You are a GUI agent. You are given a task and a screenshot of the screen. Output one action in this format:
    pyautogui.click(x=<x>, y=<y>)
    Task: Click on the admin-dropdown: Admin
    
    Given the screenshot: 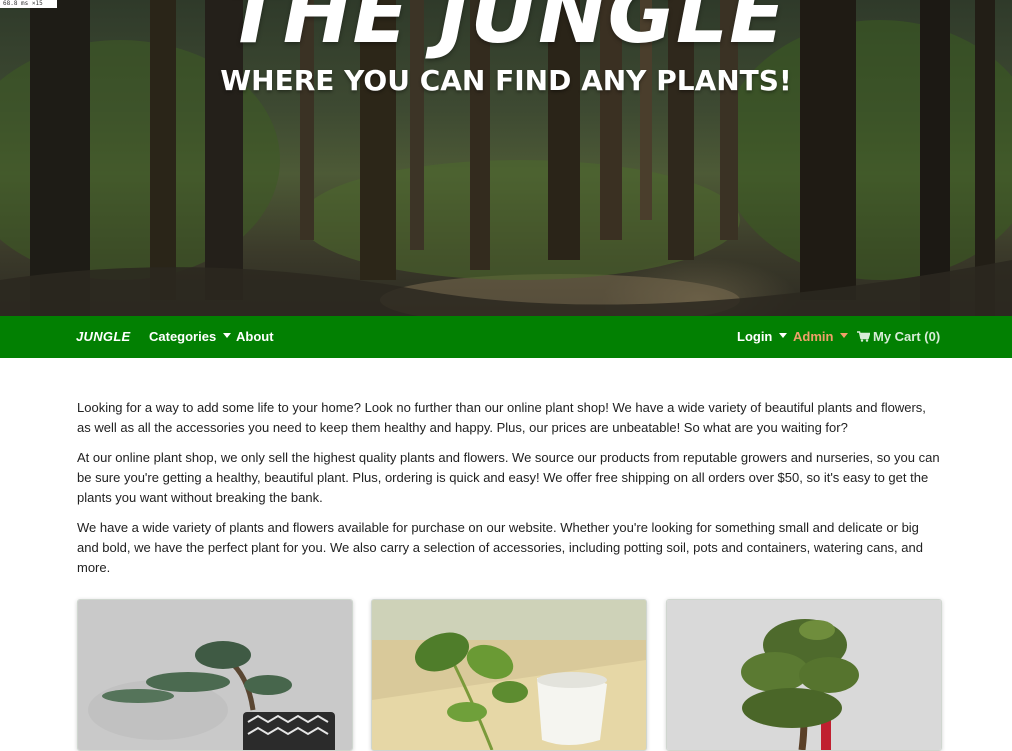 What is the action you would take?
    pyautogui.click(x=821, y=337)
    